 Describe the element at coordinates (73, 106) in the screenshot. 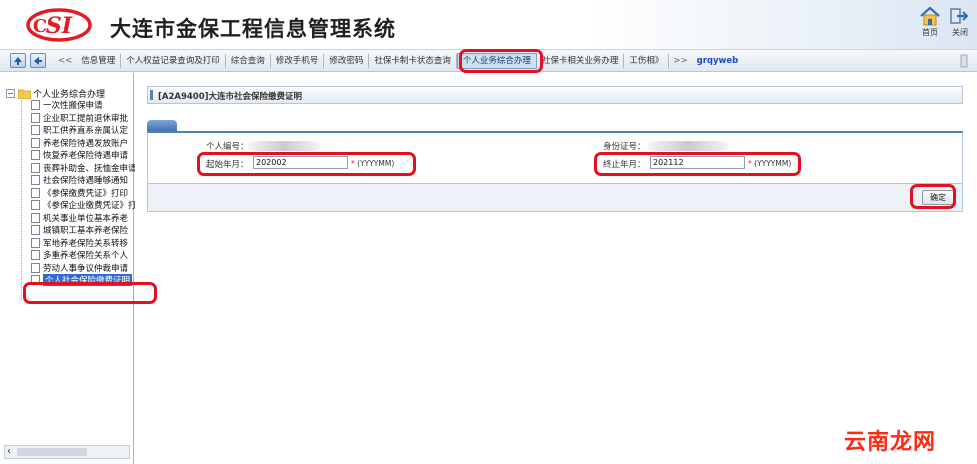

I see `sidebar-tree-item-label: 一次性搬保申请` at that location.